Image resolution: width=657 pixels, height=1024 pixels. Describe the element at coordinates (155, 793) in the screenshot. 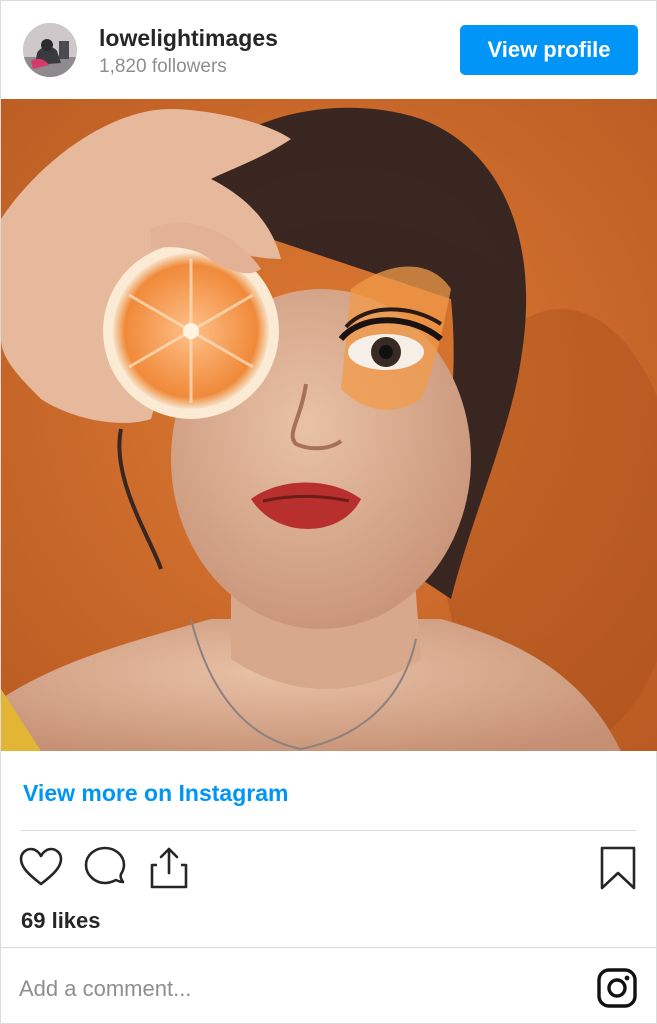

I see `view-more-link: View more on Instagram` at that location.